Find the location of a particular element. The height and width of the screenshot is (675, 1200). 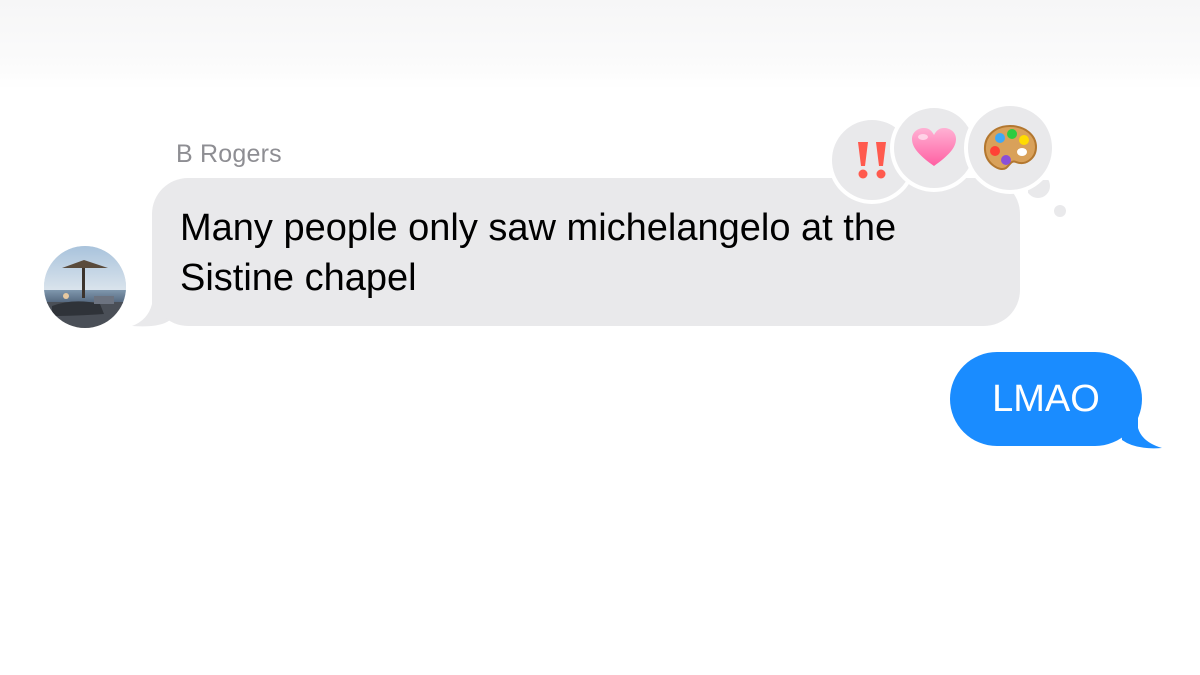

top-background is located at coordinates (600, 45).